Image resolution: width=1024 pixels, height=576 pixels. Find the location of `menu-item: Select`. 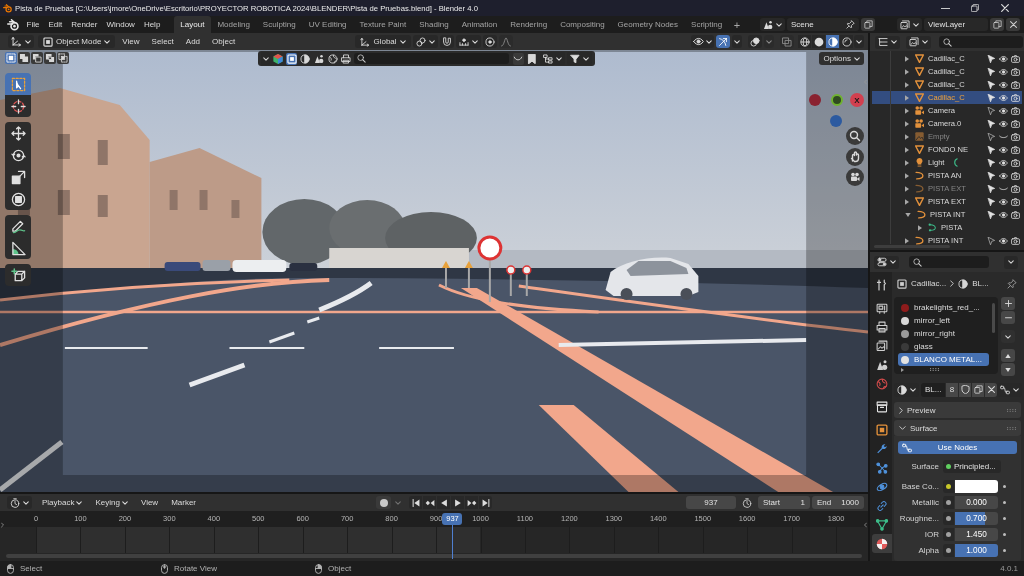

menu-item: Select is located at coordinates (162, 41).